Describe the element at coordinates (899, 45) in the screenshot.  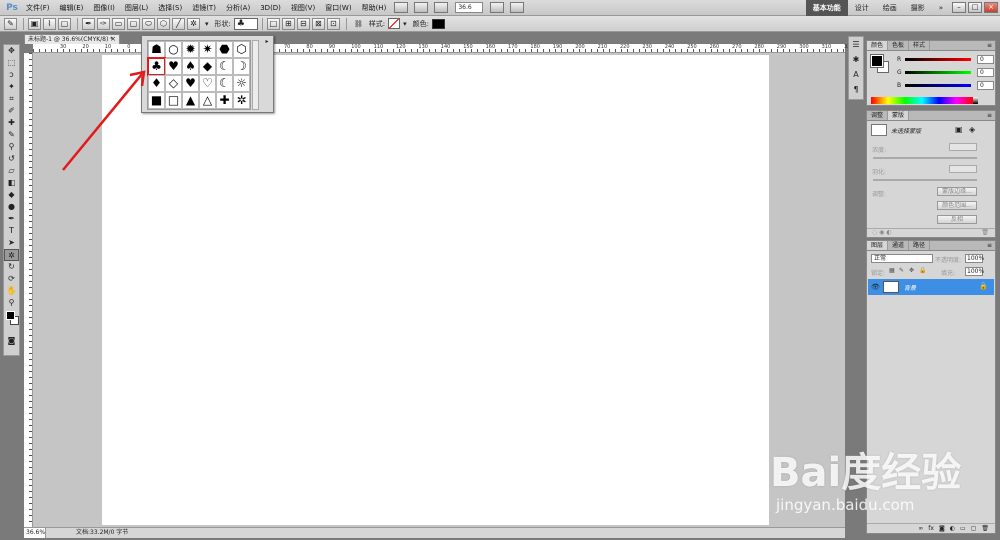
I see `tab-swatches: 色板` at that location.